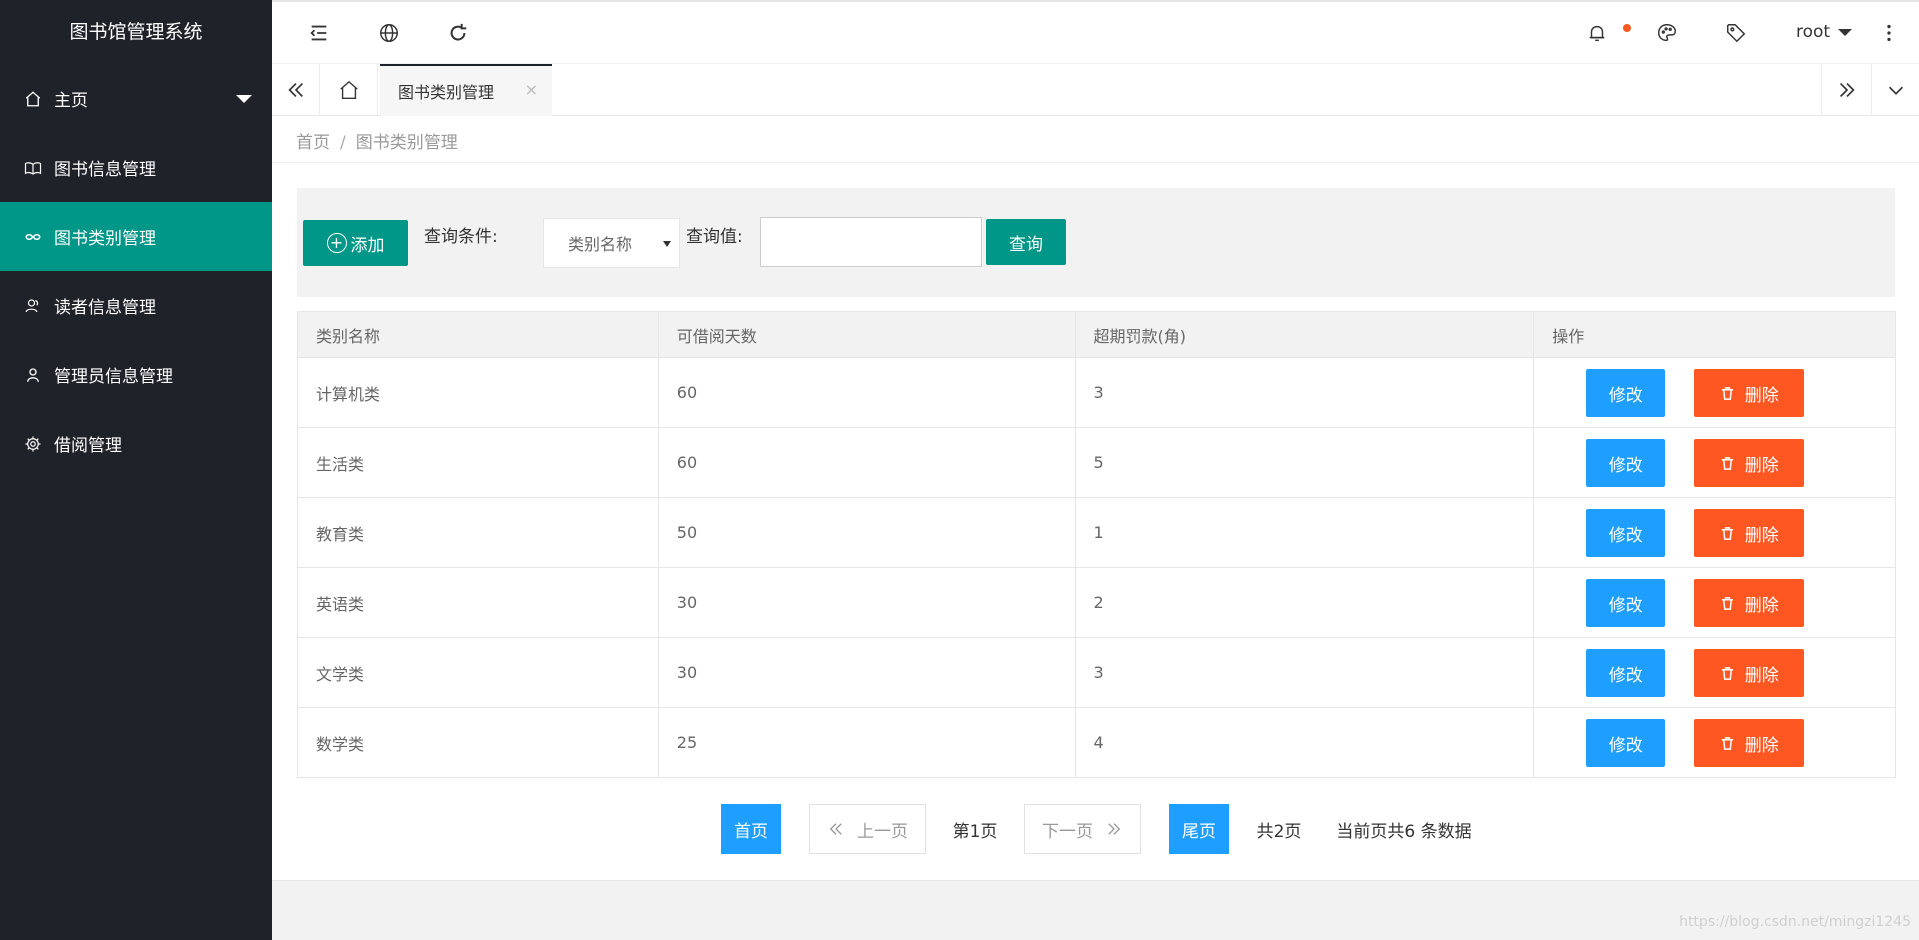  Describe the element at coordinates (1114, 829) in the screenshot. I see `double-chevron-right-icon` at that location.